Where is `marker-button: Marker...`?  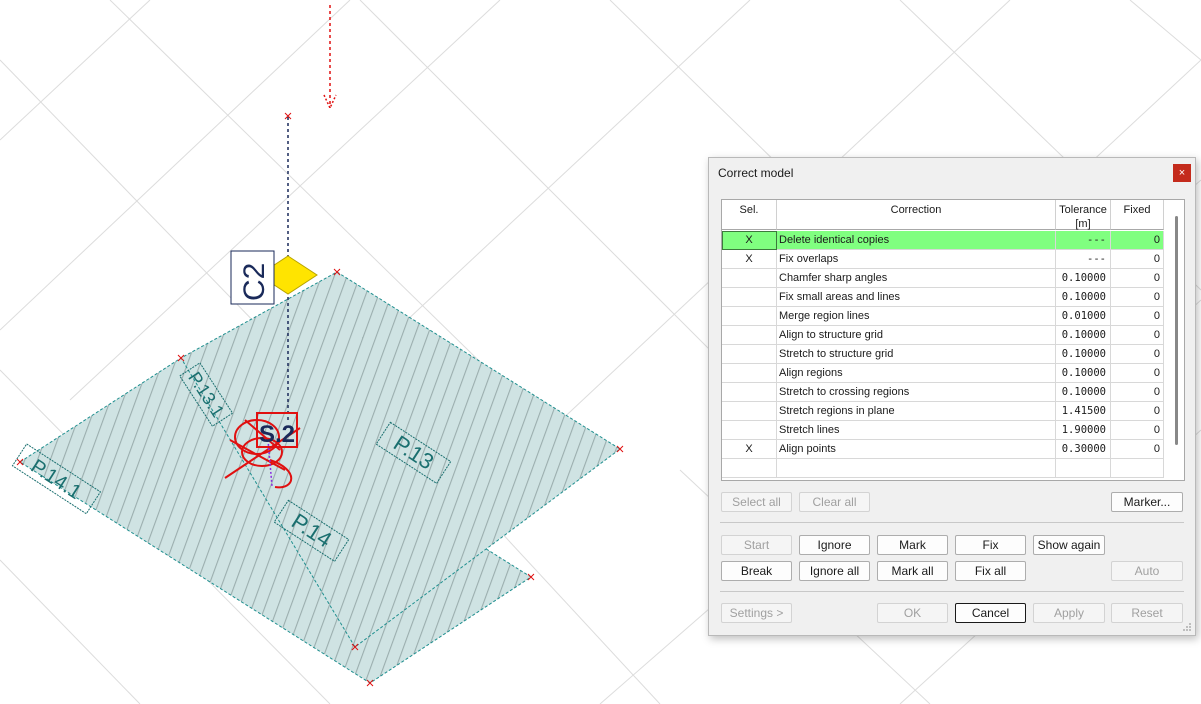 marker-button: Marker... is located at coordinates (1147, 502).